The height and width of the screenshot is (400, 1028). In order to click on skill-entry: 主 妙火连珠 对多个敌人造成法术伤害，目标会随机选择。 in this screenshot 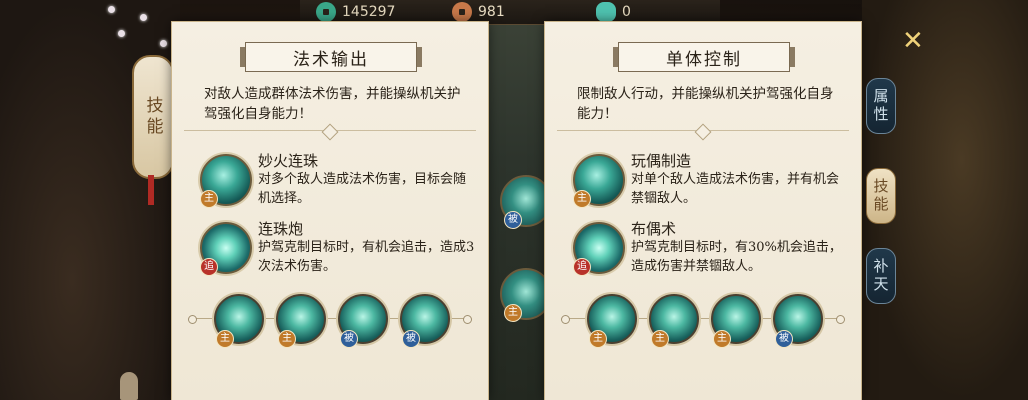, I will do `click(340, 185)`.